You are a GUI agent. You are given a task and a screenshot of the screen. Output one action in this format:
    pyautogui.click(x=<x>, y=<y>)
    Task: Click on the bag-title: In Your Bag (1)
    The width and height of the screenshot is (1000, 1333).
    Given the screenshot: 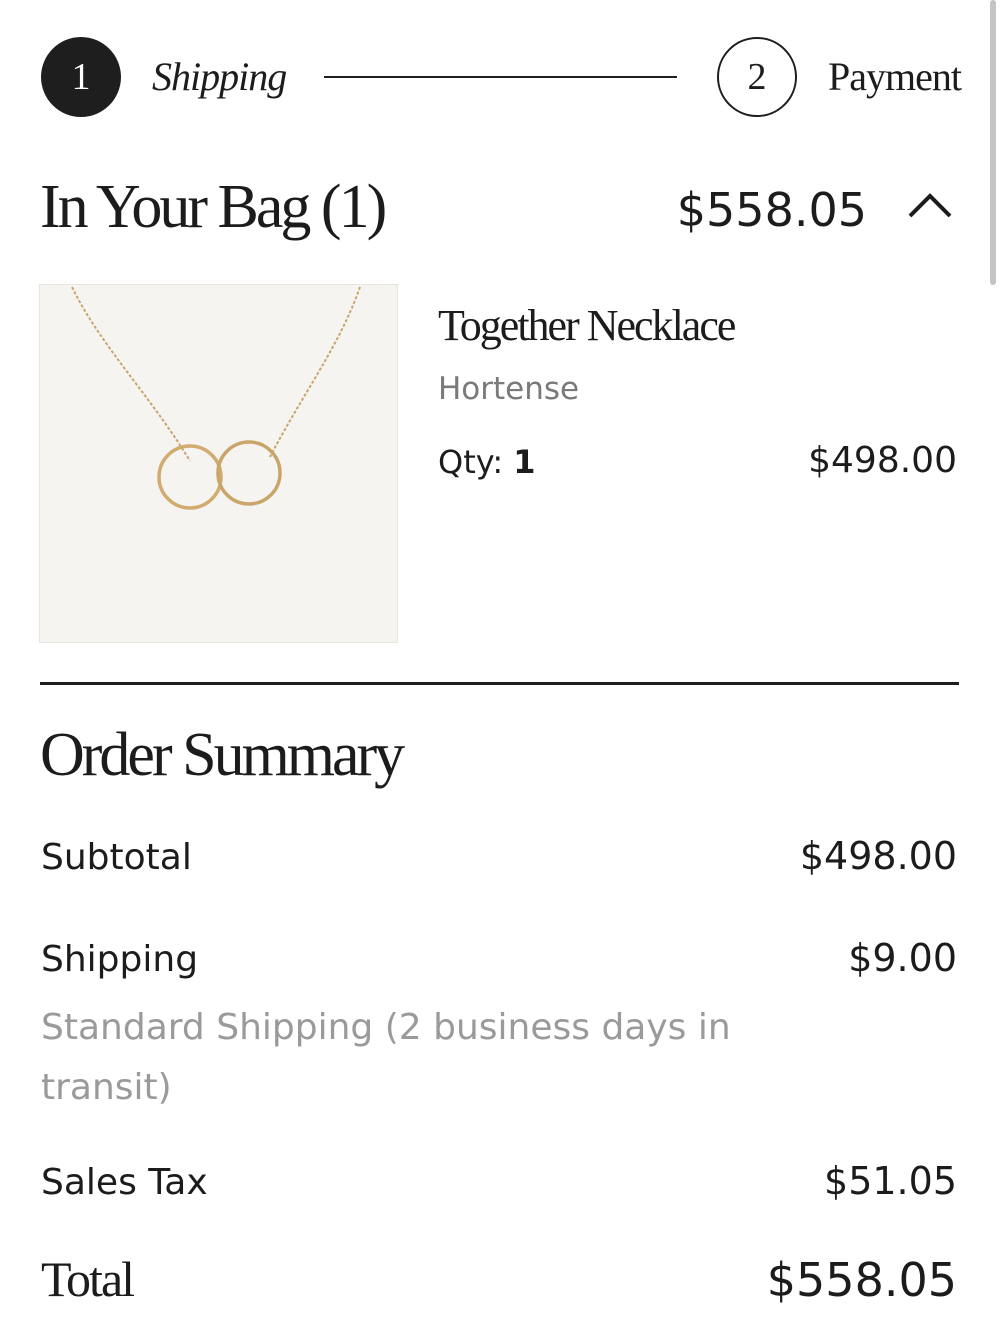 What is the action you would take?
    pyautogui.click(x=213, y=207)
    